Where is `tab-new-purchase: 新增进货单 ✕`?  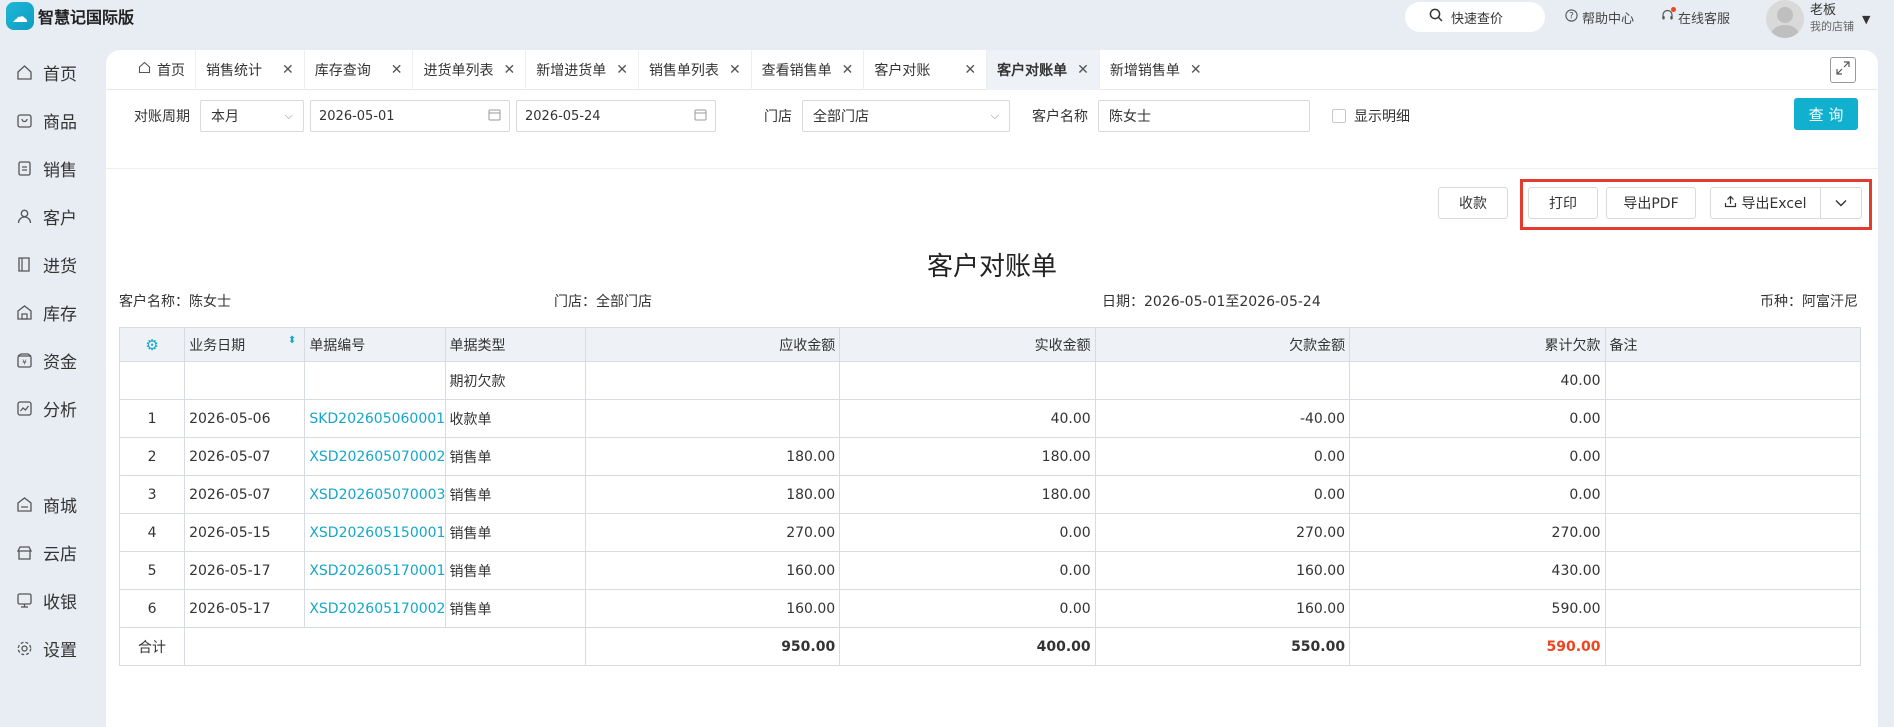 tab-new-purchase: 新增进货单 ✕ is located at coordinates (582, 70).